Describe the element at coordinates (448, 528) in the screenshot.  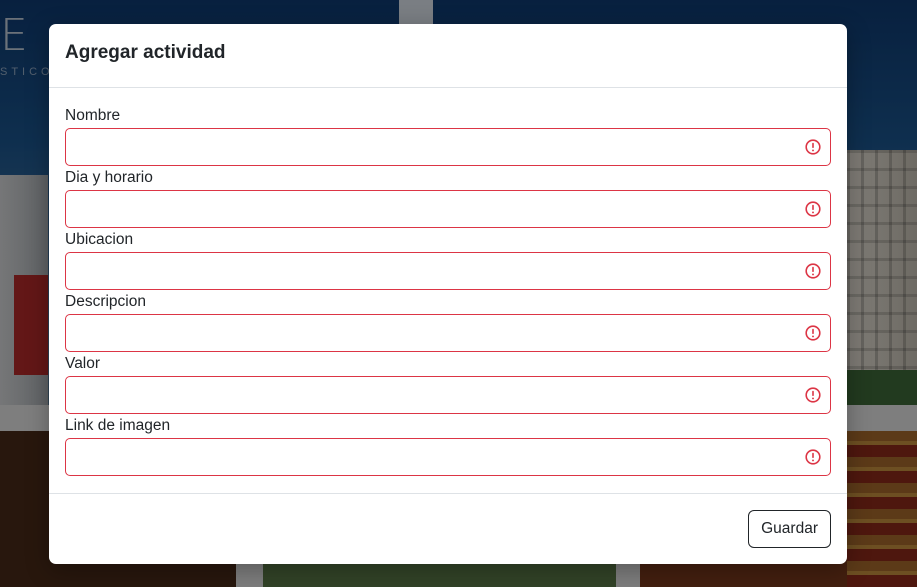
I see `modal-footer: Guardar` at that location.